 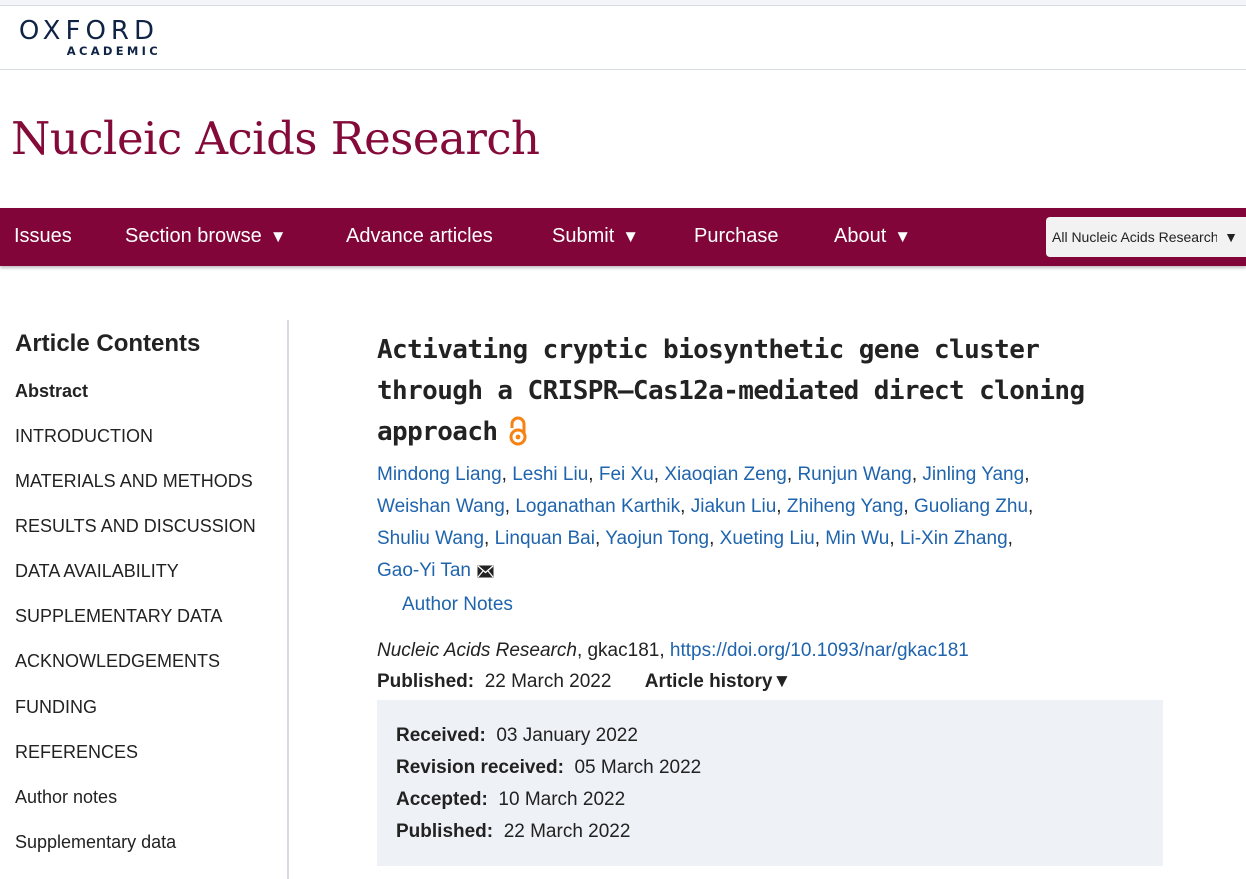 What do you see at coordinates (95, 842) in the screenshot?
I see `toc-supplementary-data-link: Supplementary data` at bounding box center [95, 842].